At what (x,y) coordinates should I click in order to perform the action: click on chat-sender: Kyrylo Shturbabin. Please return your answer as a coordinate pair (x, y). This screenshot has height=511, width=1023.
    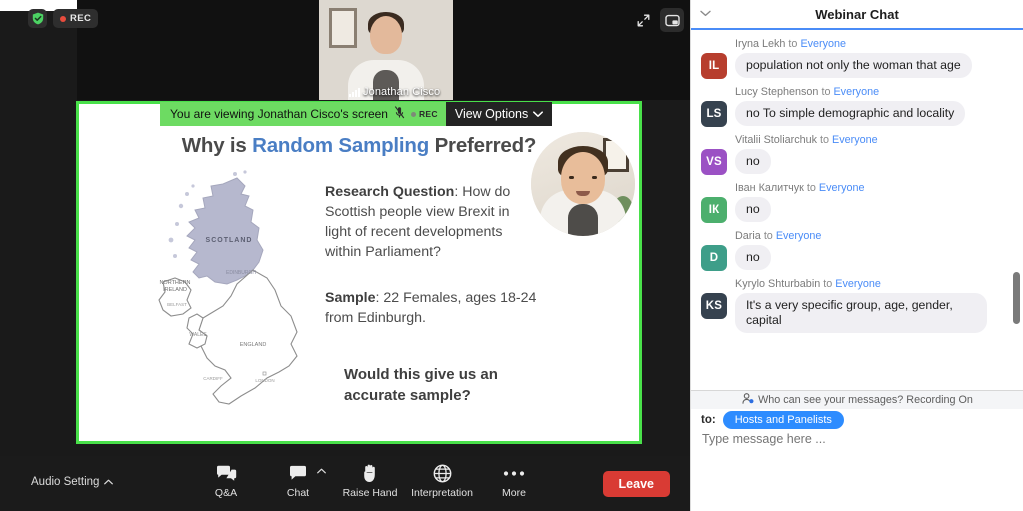
    Looking at the image, I should click on (778, 284).